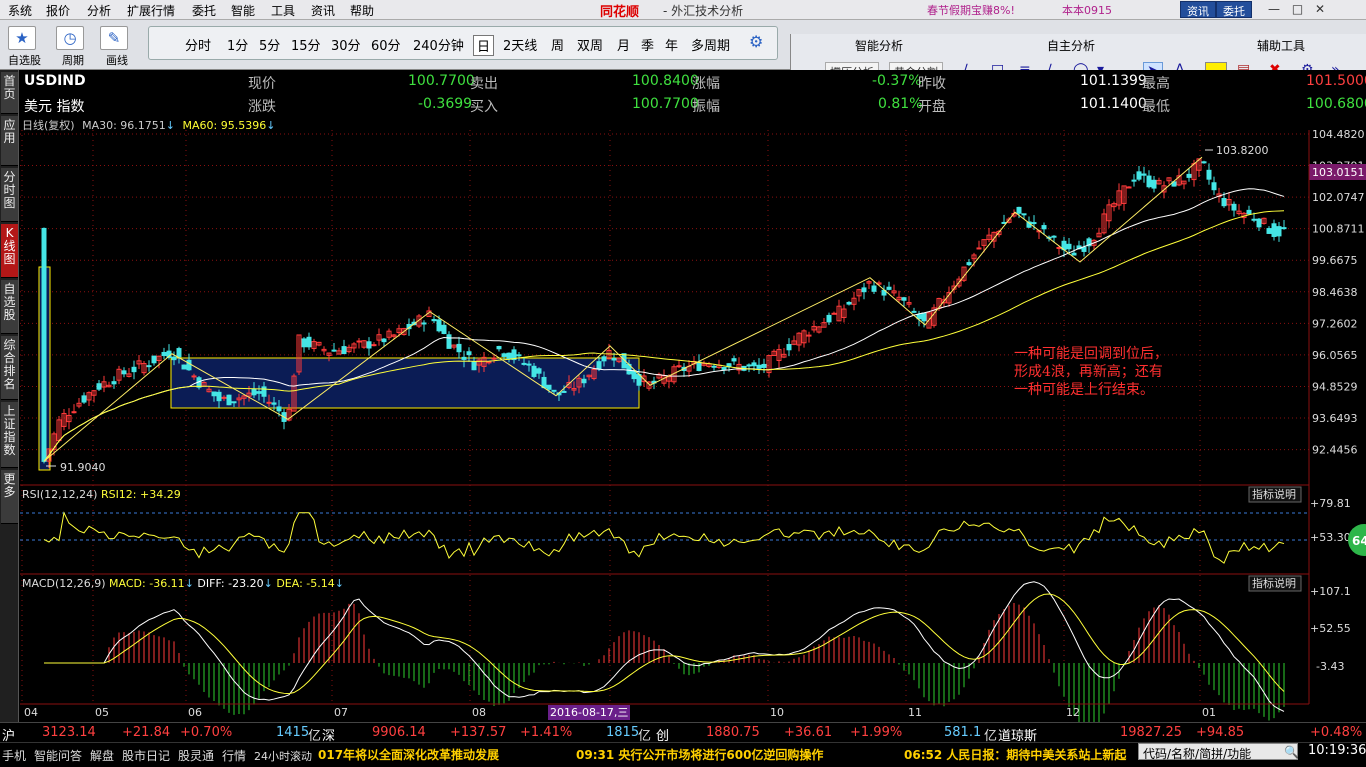  What do you see at coordinates (1274, 494) in the screenshot?
I see `rsi-help-label: 指标说明` at bounding box center [1274, 494].